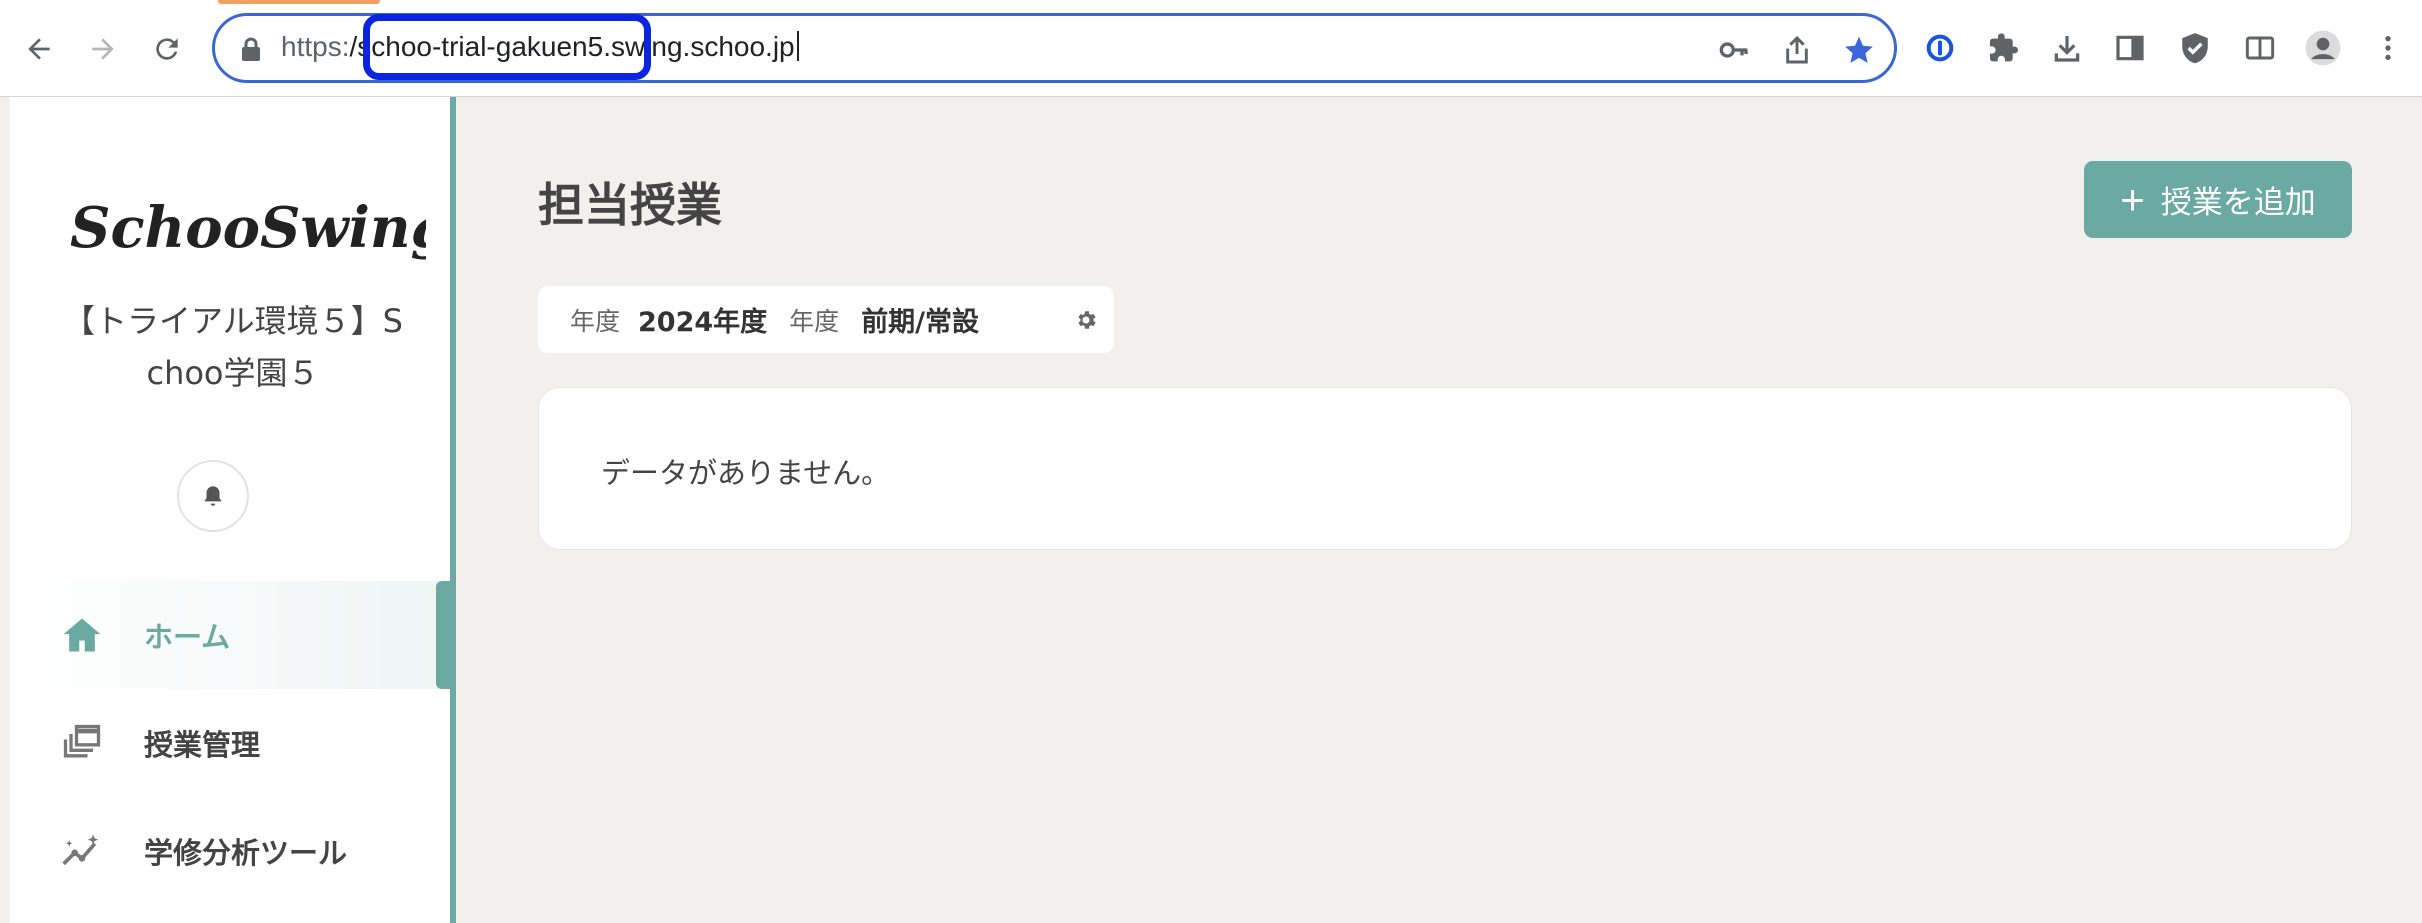 Image resolution: width=2422 pixels, height=923 pixels. Describe the element at coordinates (2388, 48) in the screenshot. I see `more-menu-icon` at that location.